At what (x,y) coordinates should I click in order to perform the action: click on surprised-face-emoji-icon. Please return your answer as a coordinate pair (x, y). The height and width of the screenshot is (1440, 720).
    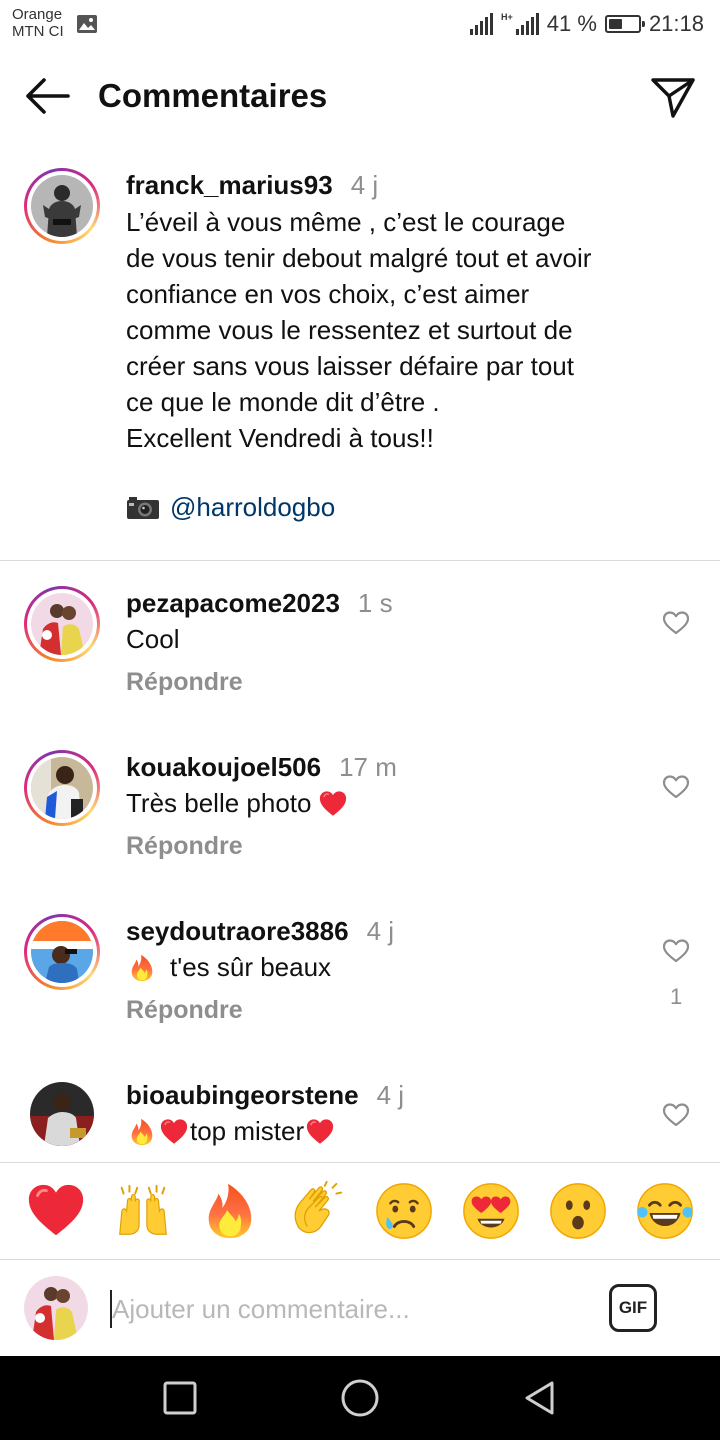
    Looking at the image, I should click on (578, 1211).